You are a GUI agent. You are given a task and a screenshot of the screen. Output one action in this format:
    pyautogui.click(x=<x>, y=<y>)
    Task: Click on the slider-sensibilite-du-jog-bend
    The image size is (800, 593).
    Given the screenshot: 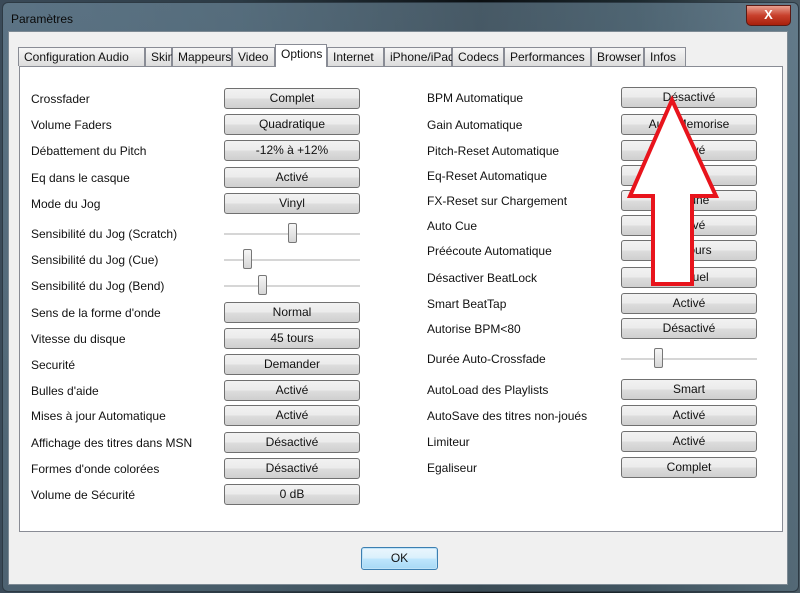 What is the action you would take?
    pyautogui.click(x=292, y=286)
    